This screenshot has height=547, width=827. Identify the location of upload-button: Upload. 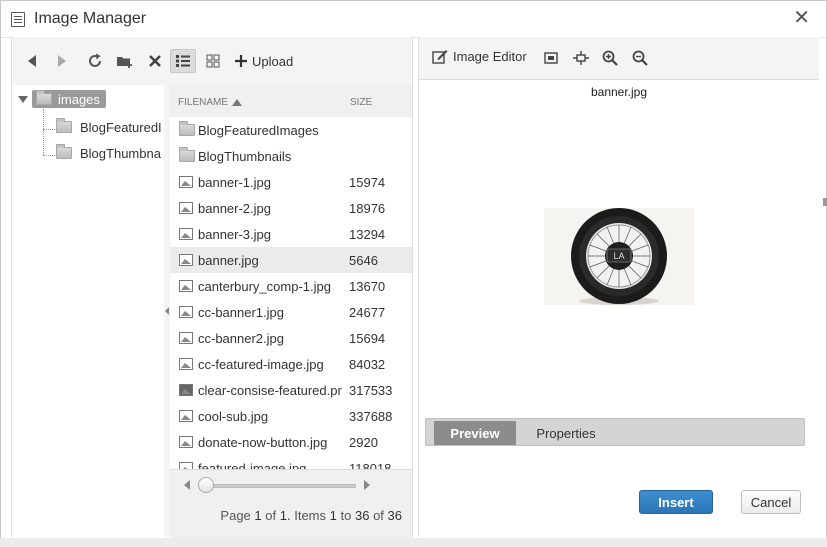
(269, 61).